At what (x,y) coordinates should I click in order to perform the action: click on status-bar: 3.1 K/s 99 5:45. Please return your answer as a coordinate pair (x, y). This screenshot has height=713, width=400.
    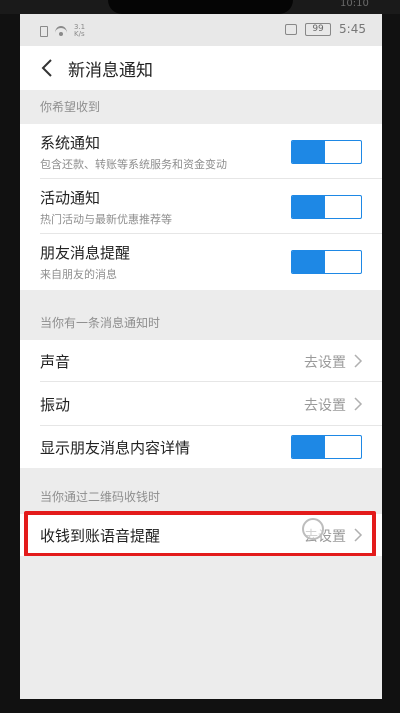
    Looking at the image, I should click on (201, 30).